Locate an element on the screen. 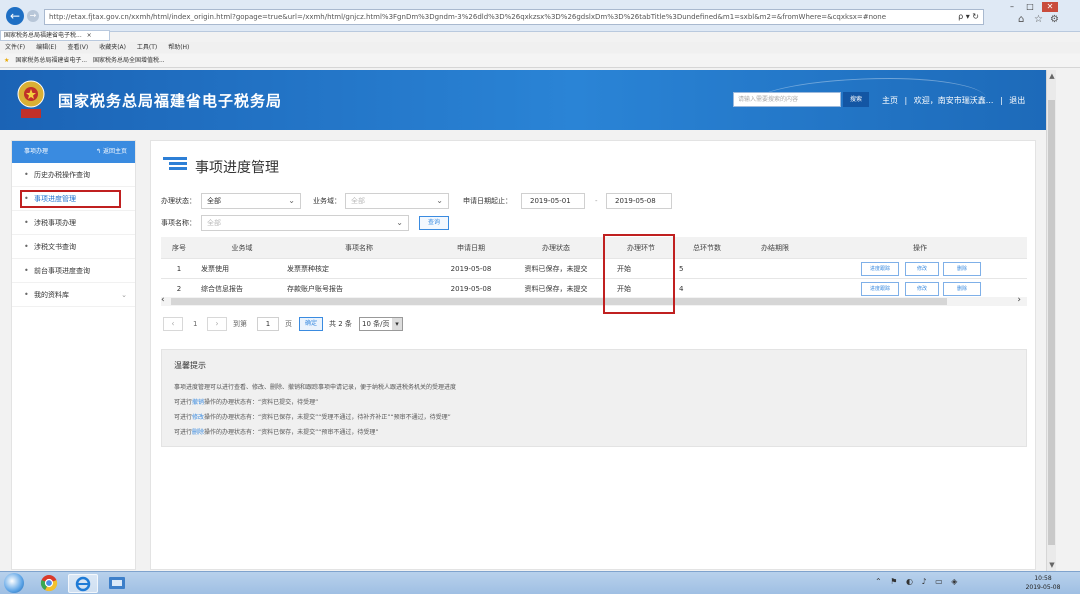  tips-text: 可进行 is located at coordinates (183, 432).